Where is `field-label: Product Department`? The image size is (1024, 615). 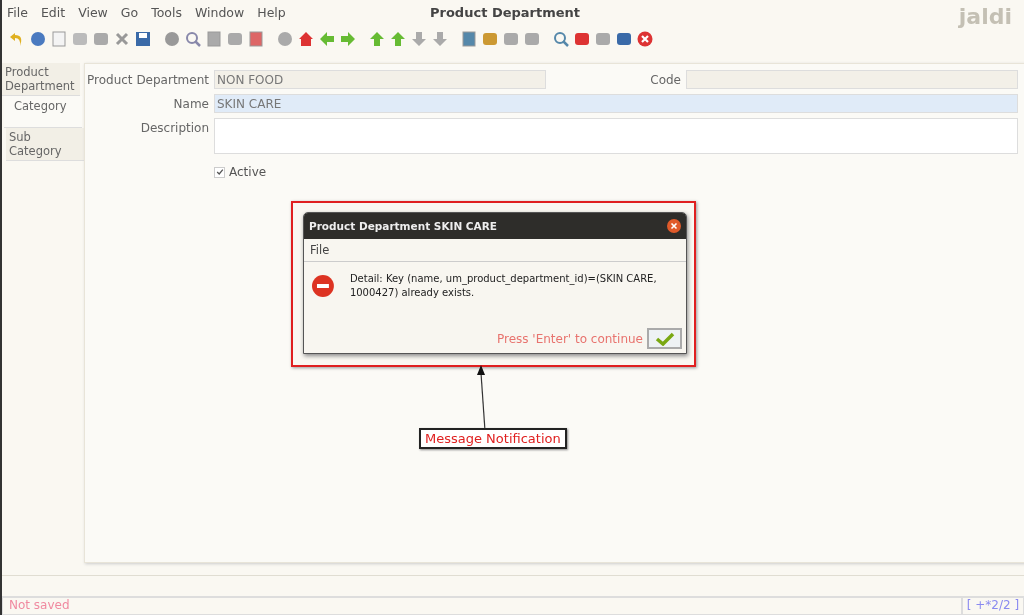 field-label: Product Department is located at coordinates (147, 79).